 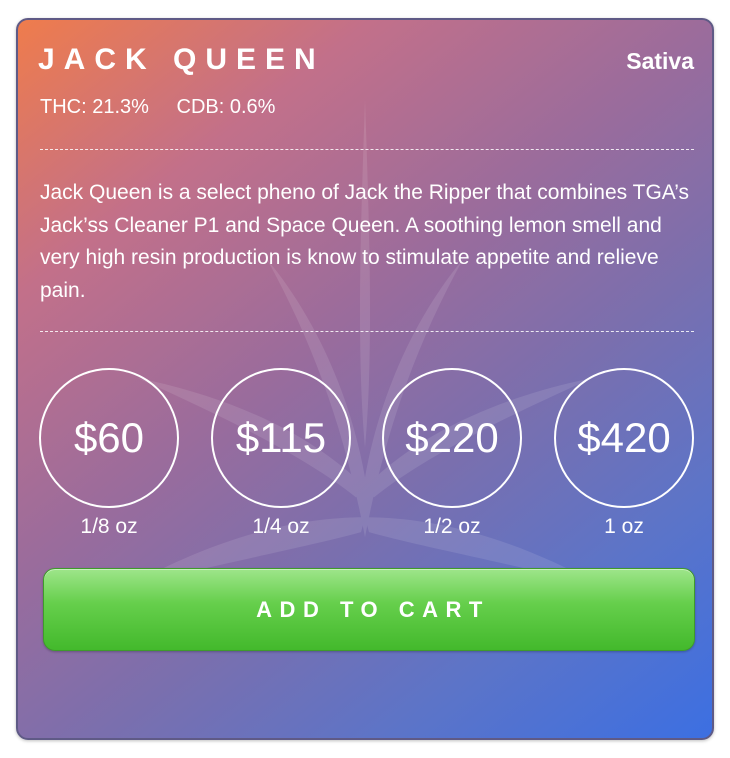 I want to click on divider-top, so click(x=367, y=149).